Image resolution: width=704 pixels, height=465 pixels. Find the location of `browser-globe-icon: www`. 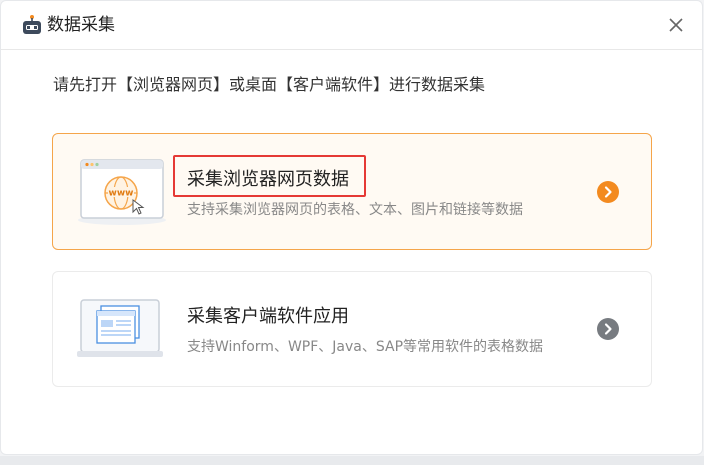

browser-globe-icon: www is located at coordinates (122, 192).